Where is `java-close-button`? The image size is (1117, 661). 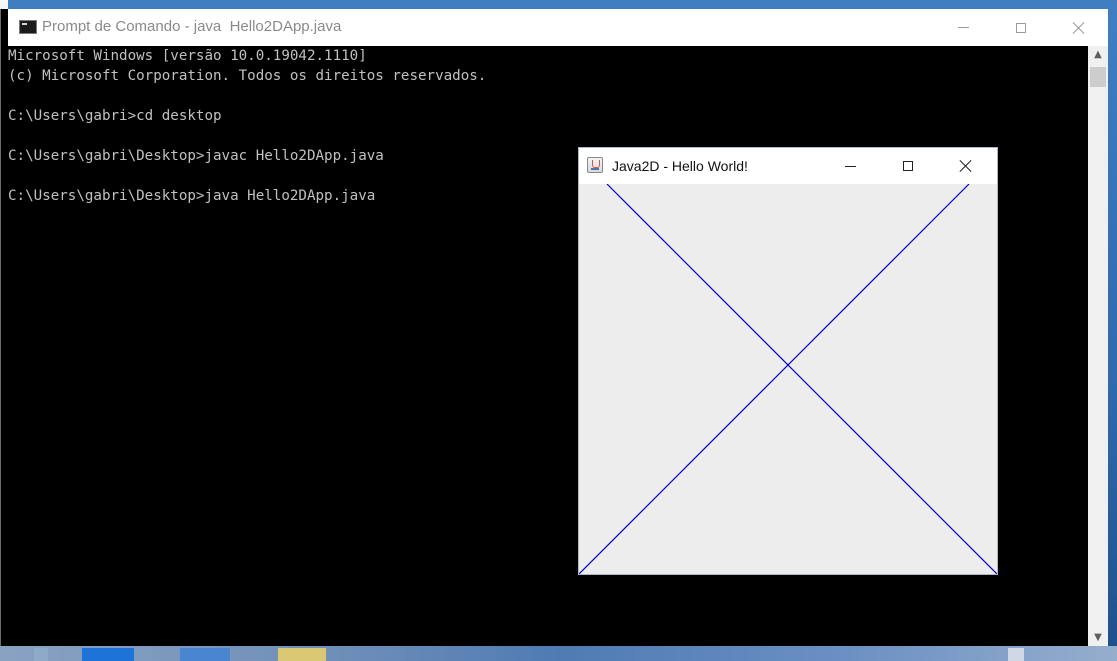
java-close-button is located at coordinates (966, 166).